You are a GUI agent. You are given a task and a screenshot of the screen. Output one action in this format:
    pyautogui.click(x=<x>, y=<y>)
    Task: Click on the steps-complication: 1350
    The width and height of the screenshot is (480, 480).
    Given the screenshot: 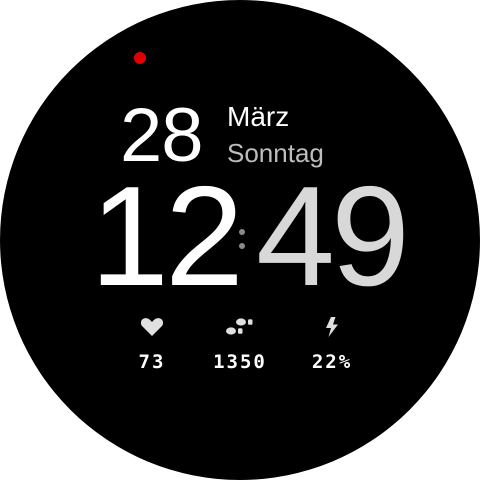 What is the action you would take?
    pyautogui.click(x=240, y=346)
    